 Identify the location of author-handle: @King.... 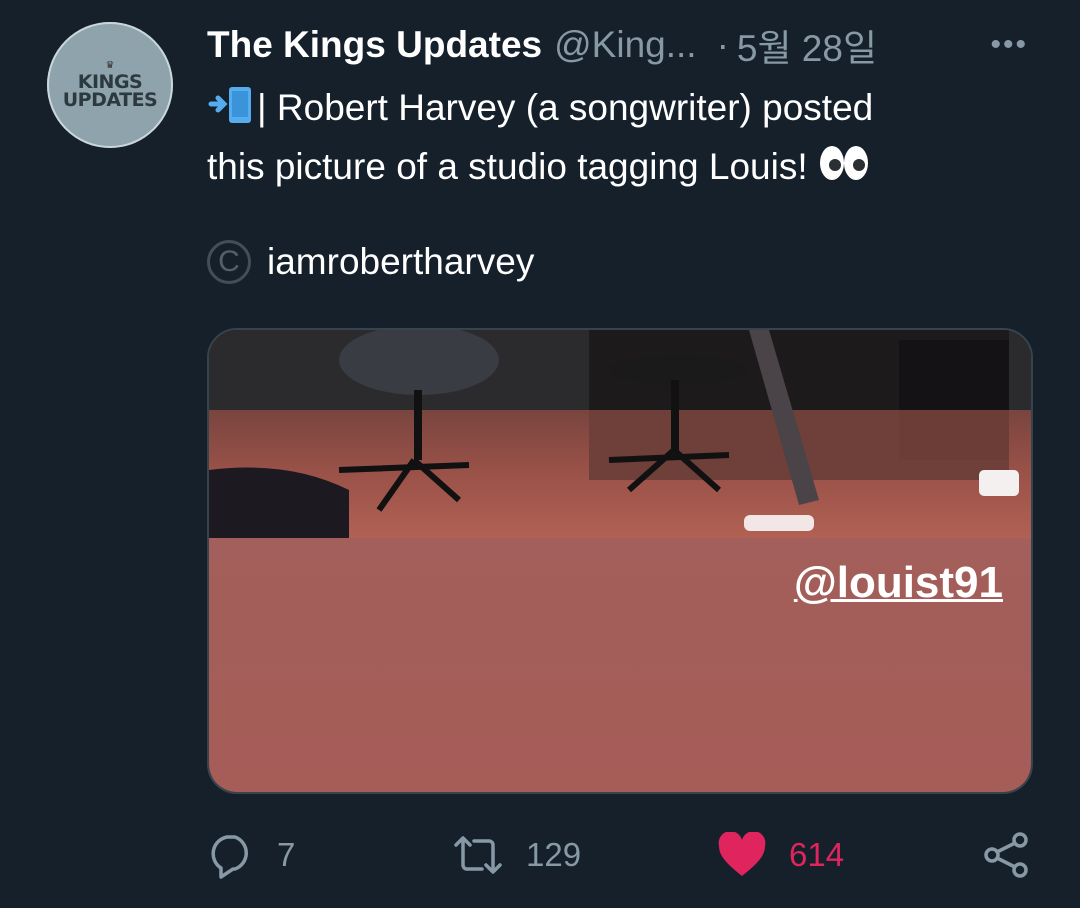
(625, 45).